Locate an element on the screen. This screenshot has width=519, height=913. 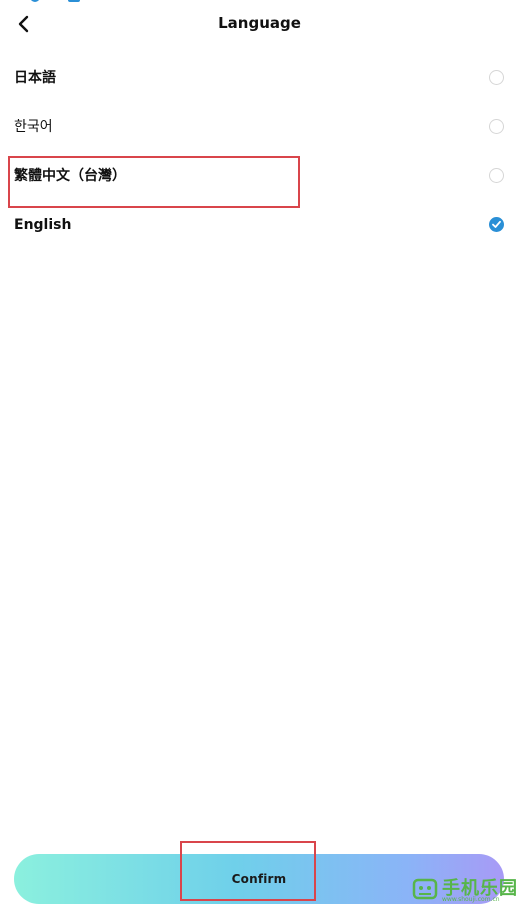
language-label: 日本語 is located at coordinates (35, 78).